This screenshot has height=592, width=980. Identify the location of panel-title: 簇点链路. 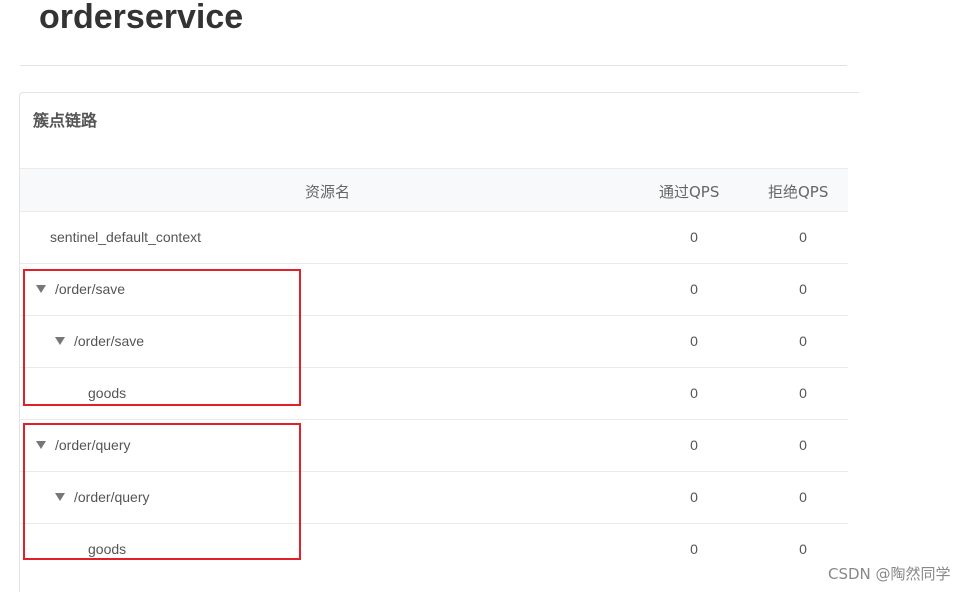
(65, 120).